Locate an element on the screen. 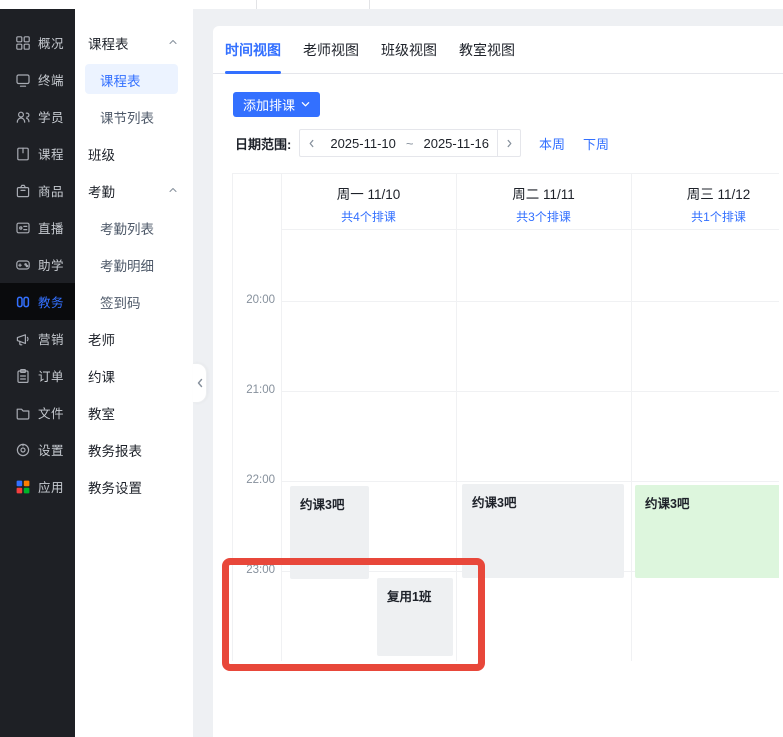 This screenshot has height=737, width=783. sidebar-item-files: 文件 is located at coordinates (37, 412).